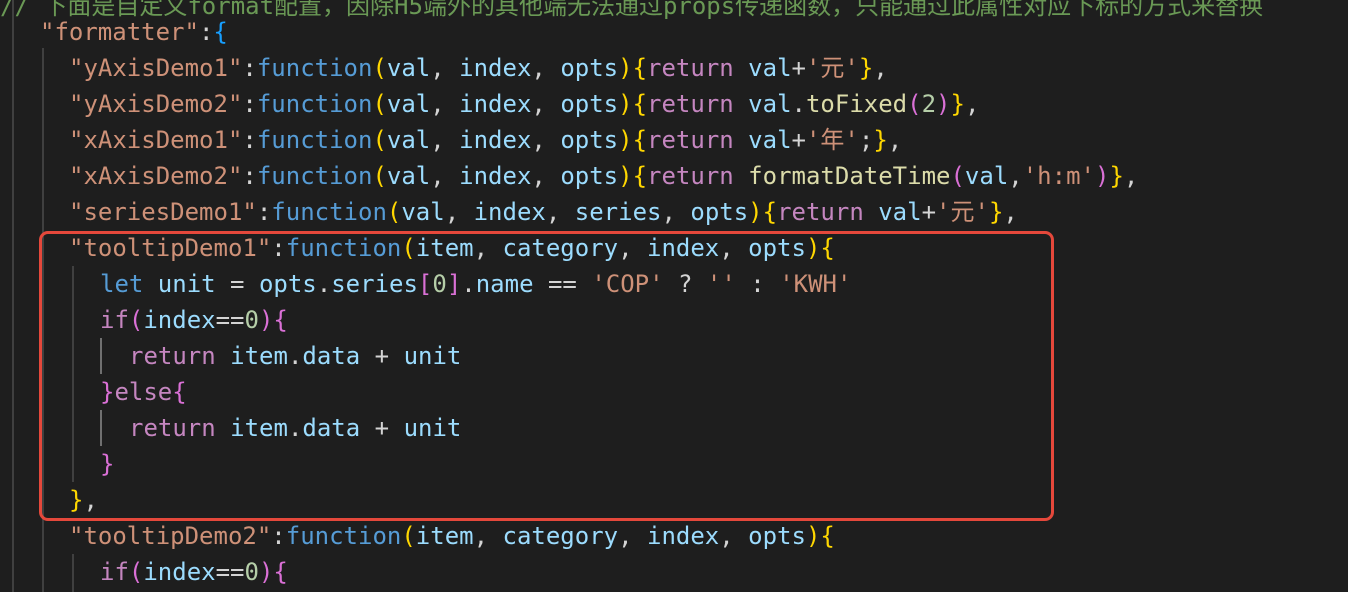 The width and height of the screenshot is (1348, 592). I want to click on code-token: 0, so click(251, 572).